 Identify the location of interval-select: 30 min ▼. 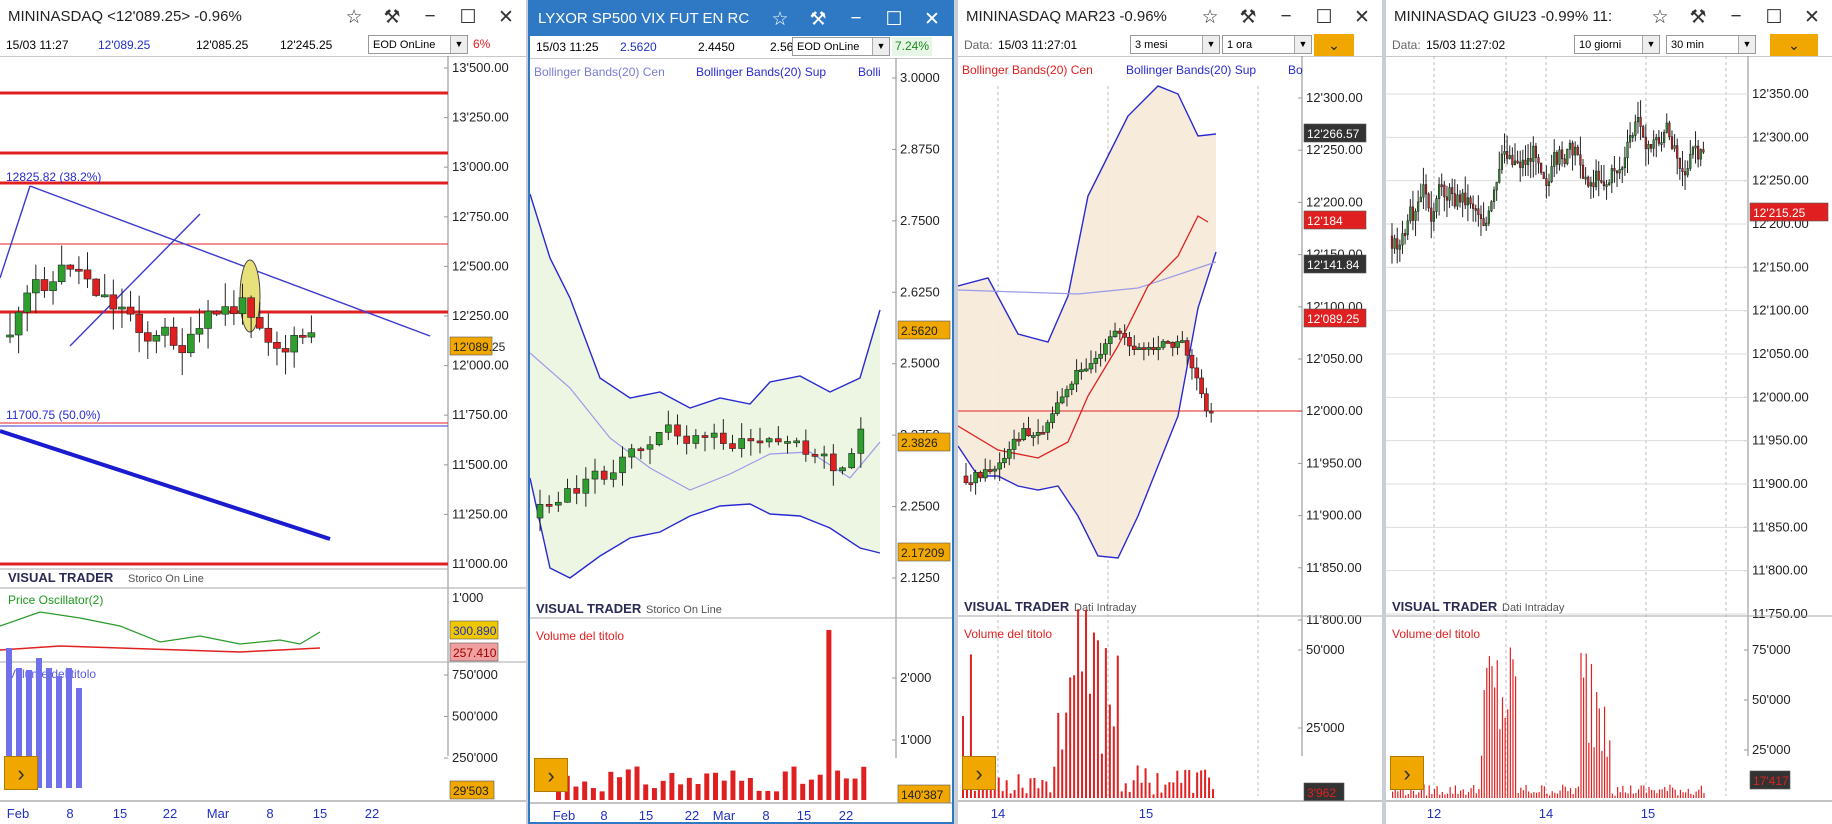
(1711, 44).